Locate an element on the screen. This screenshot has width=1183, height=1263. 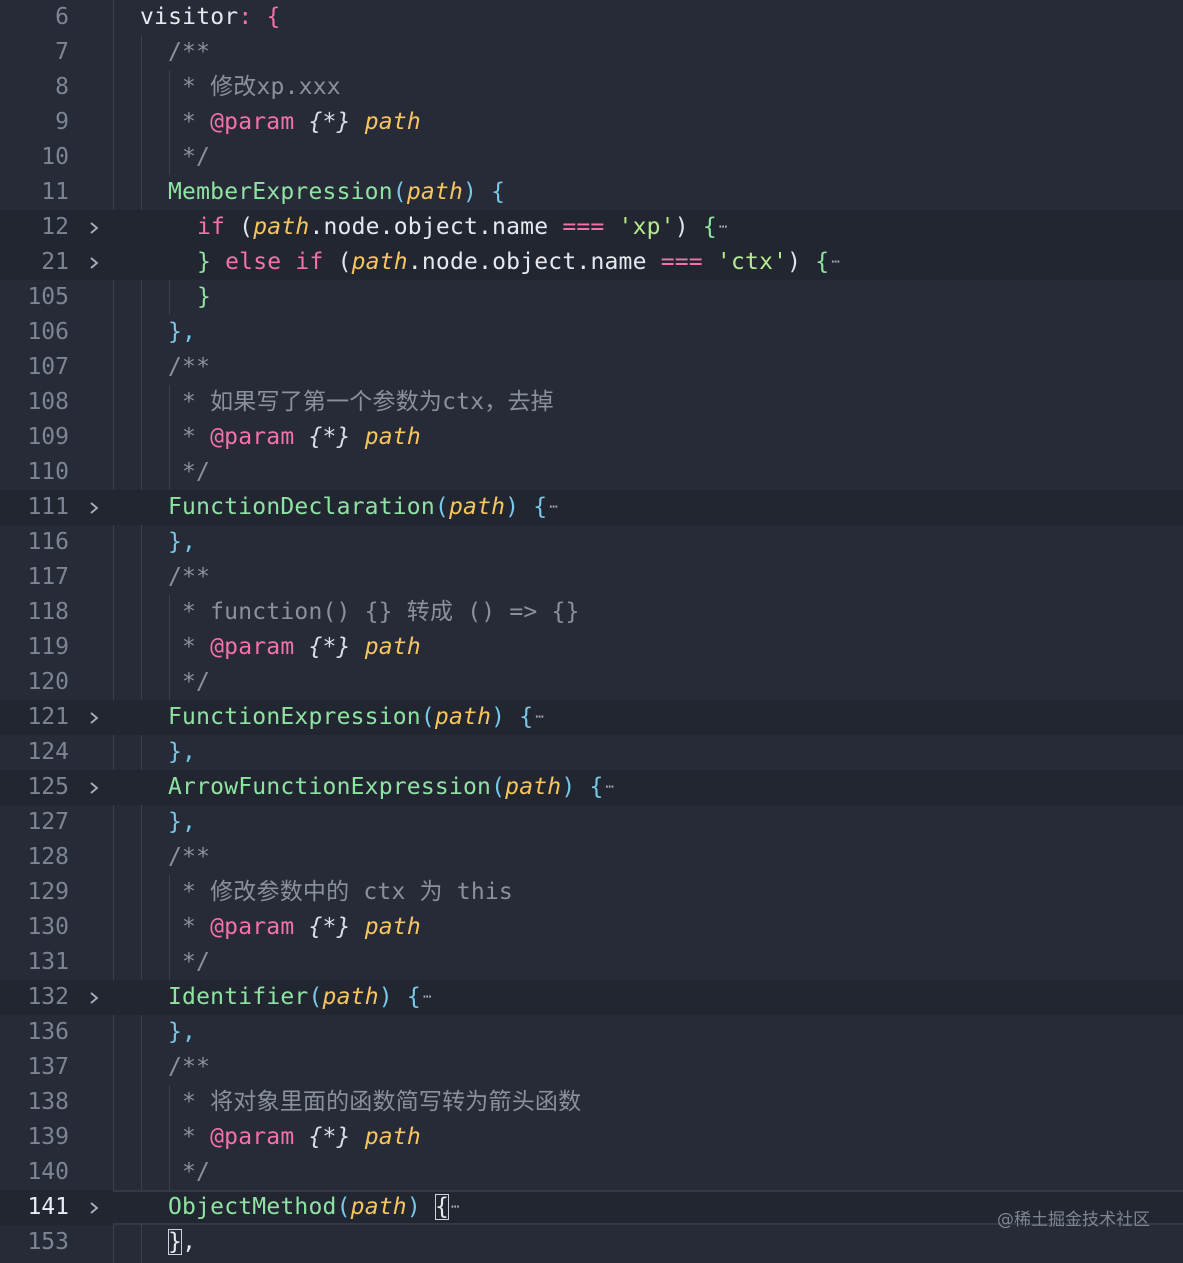
code-line: 125 ArrowFunctionExpression(path) {⋯ is located at coordinates (591, 787).